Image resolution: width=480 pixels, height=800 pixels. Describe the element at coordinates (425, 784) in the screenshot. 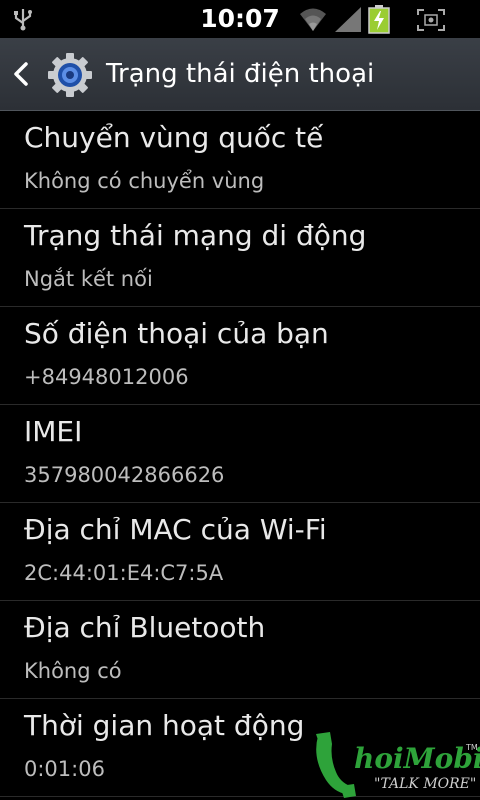

I see `watermark-tagline: "TALK MORE"` at that location.